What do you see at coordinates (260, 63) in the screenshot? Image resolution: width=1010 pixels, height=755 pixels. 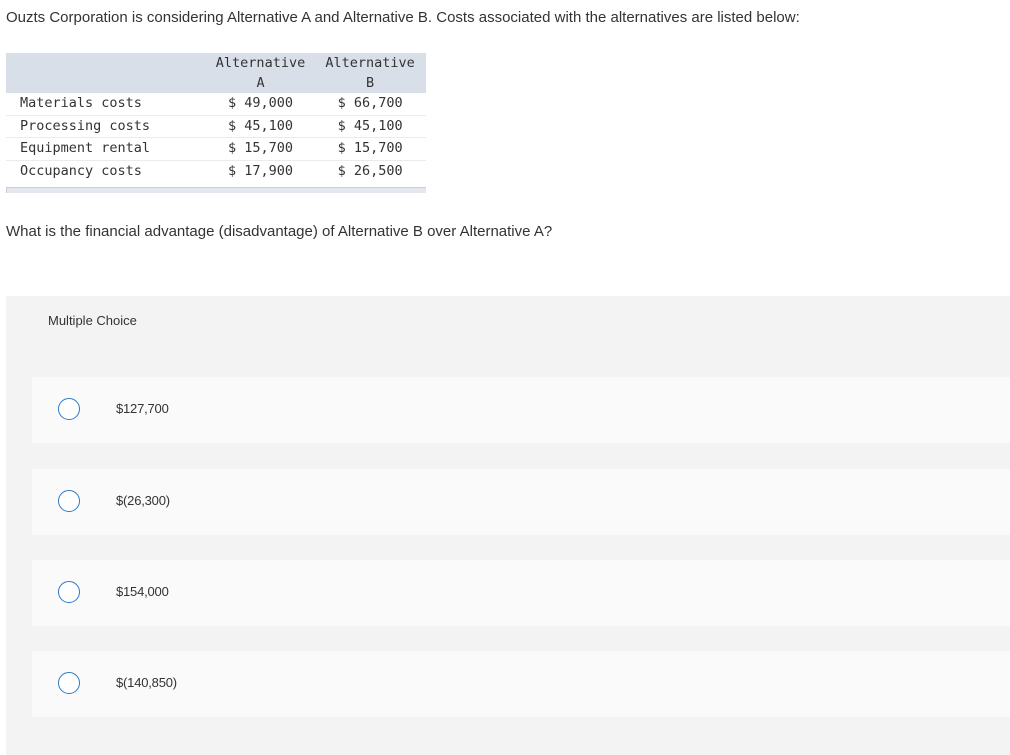 I see `header-alt-a-line1: Alternative` at bounding box center [260, 63].